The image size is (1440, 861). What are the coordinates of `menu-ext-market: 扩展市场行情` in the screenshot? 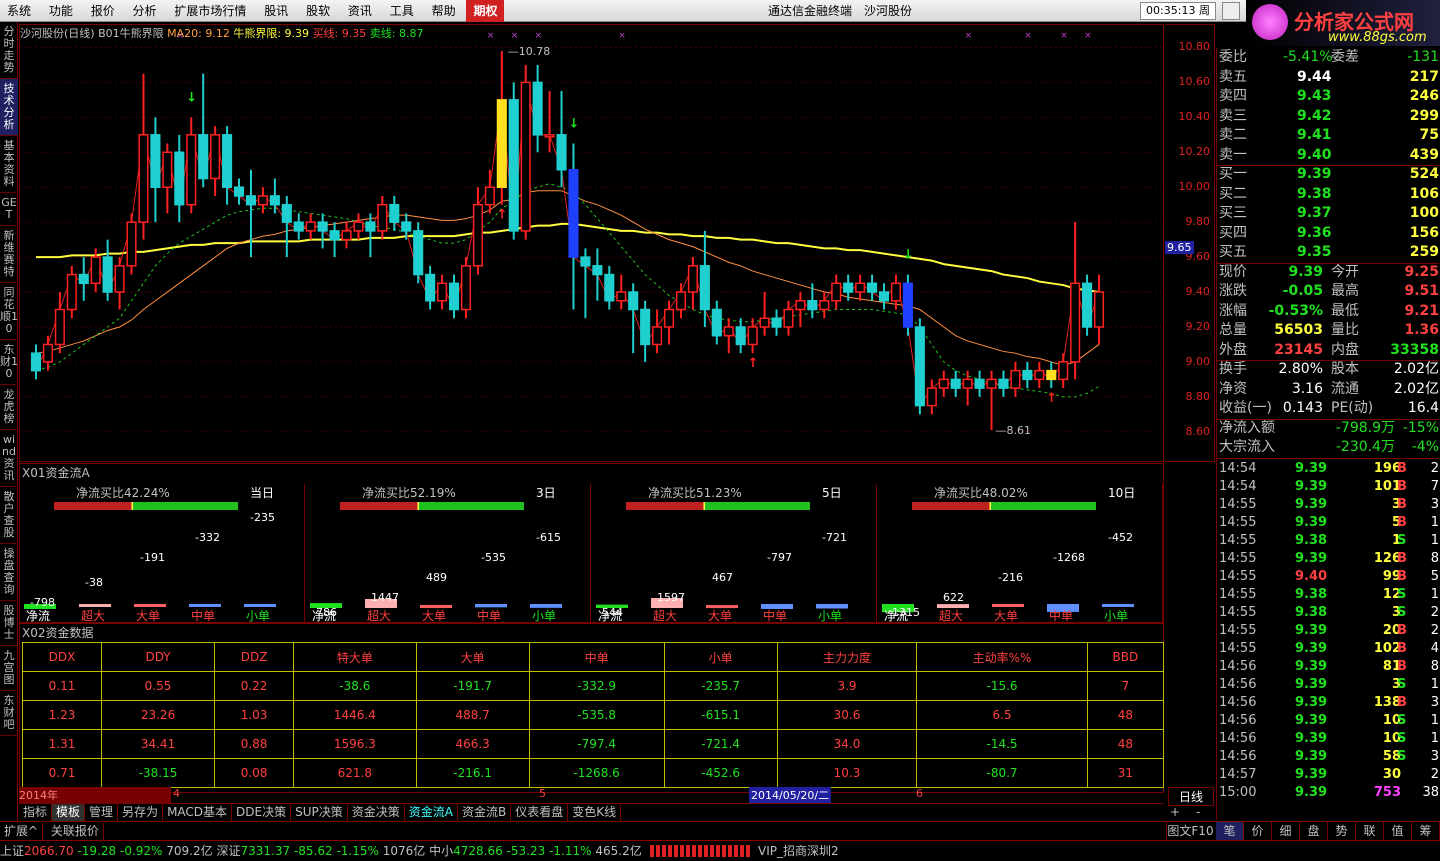 It's located at (210, 11).